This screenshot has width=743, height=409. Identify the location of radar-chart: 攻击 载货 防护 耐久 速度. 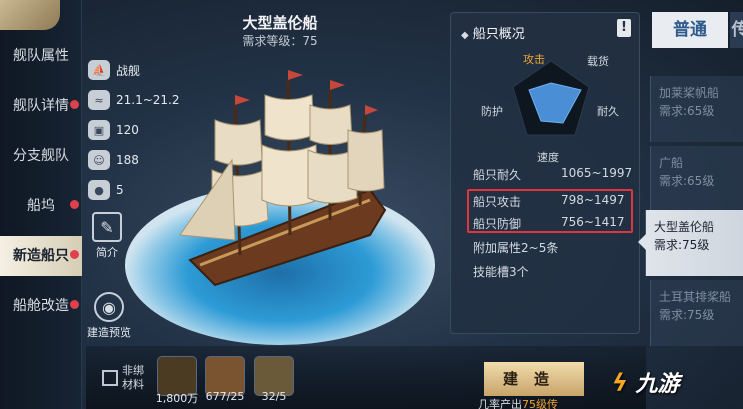
(550, 108).